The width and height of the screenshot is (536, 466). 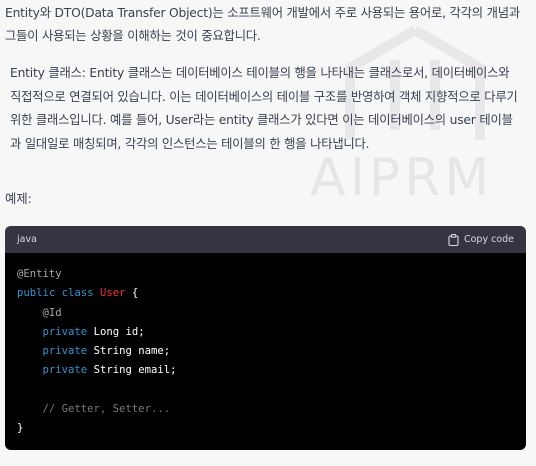 What do you see at coordinates (453, 239) in the screenshot?
I see `clipboard-icon` at bounding box center [453, 239].